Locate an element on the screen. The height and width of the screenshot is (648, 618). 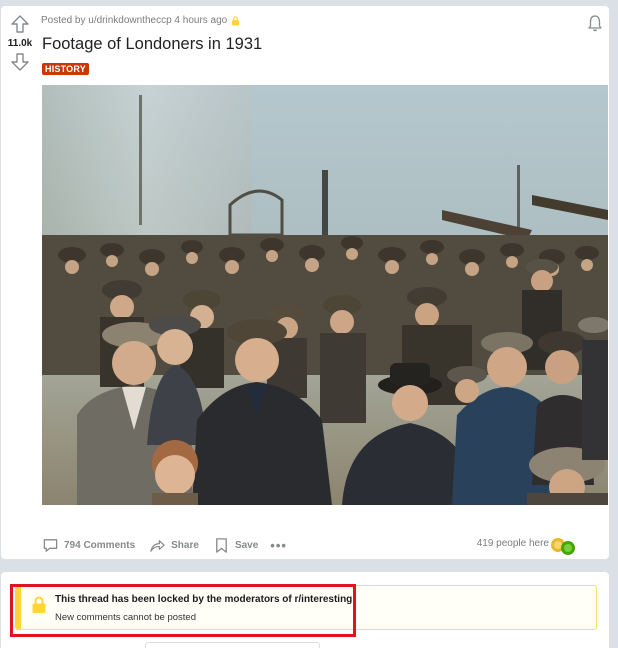
comment-box-edge is located at coordinates (232, 645).